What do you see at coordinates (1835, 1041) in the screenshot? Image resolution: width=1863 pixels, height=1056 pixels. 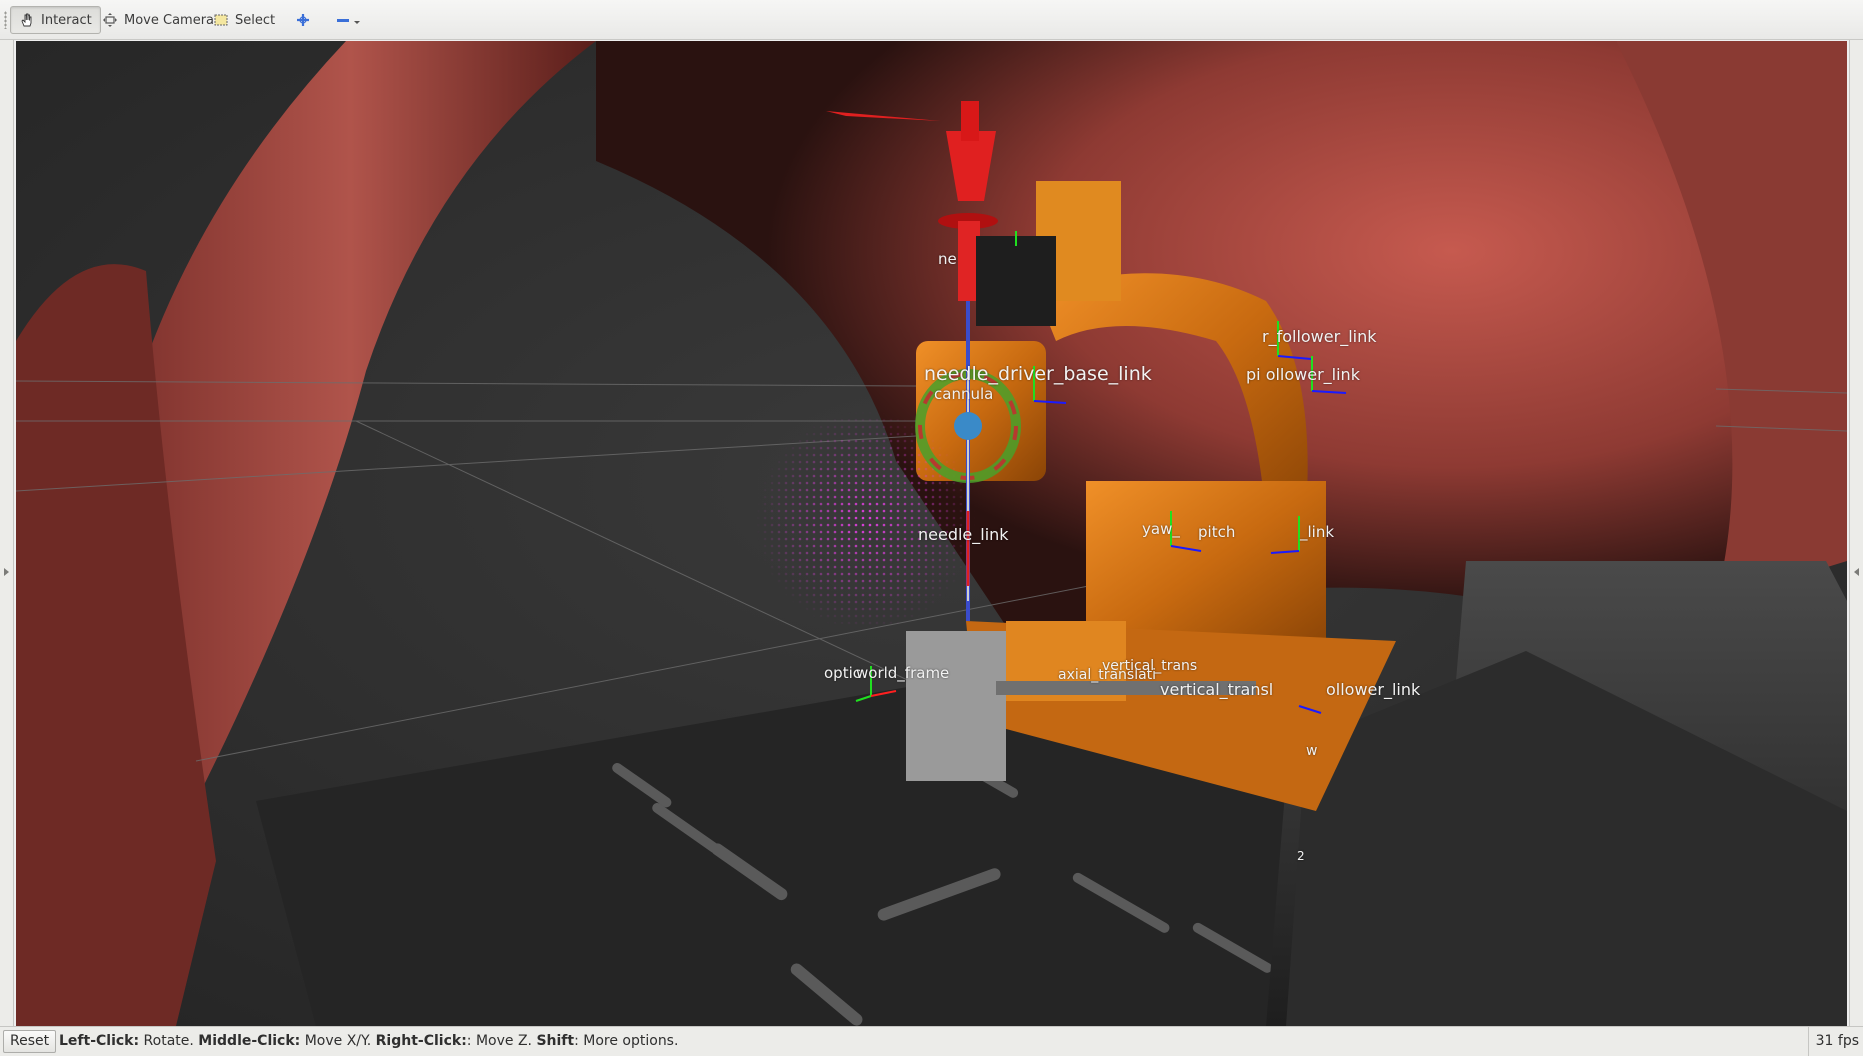 I see `fps-counter: 31 fps` at bounding box center [1835, 1041].